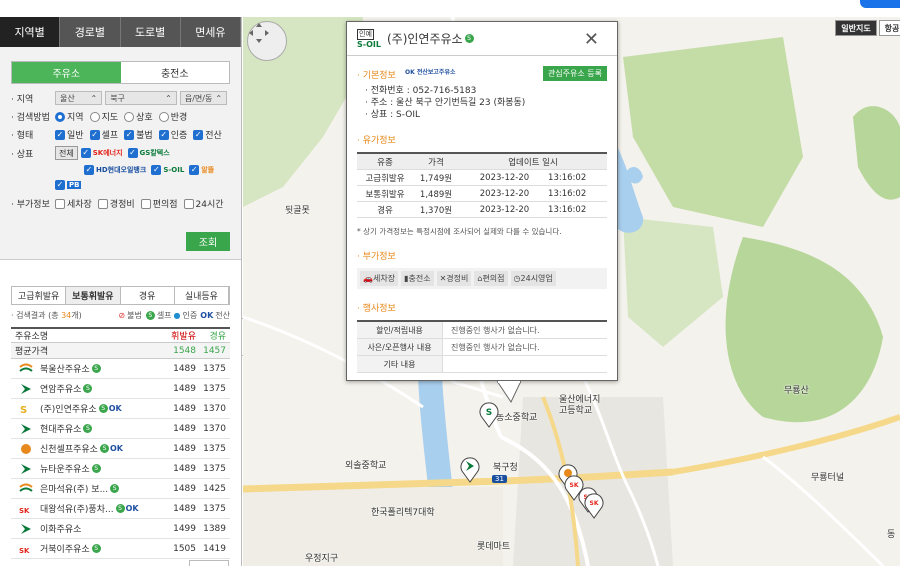 Image resolution: width=900 pixels, height=566 pixels. I want to click on amenity-store: ⌂ 편의점, so click(491, 278).